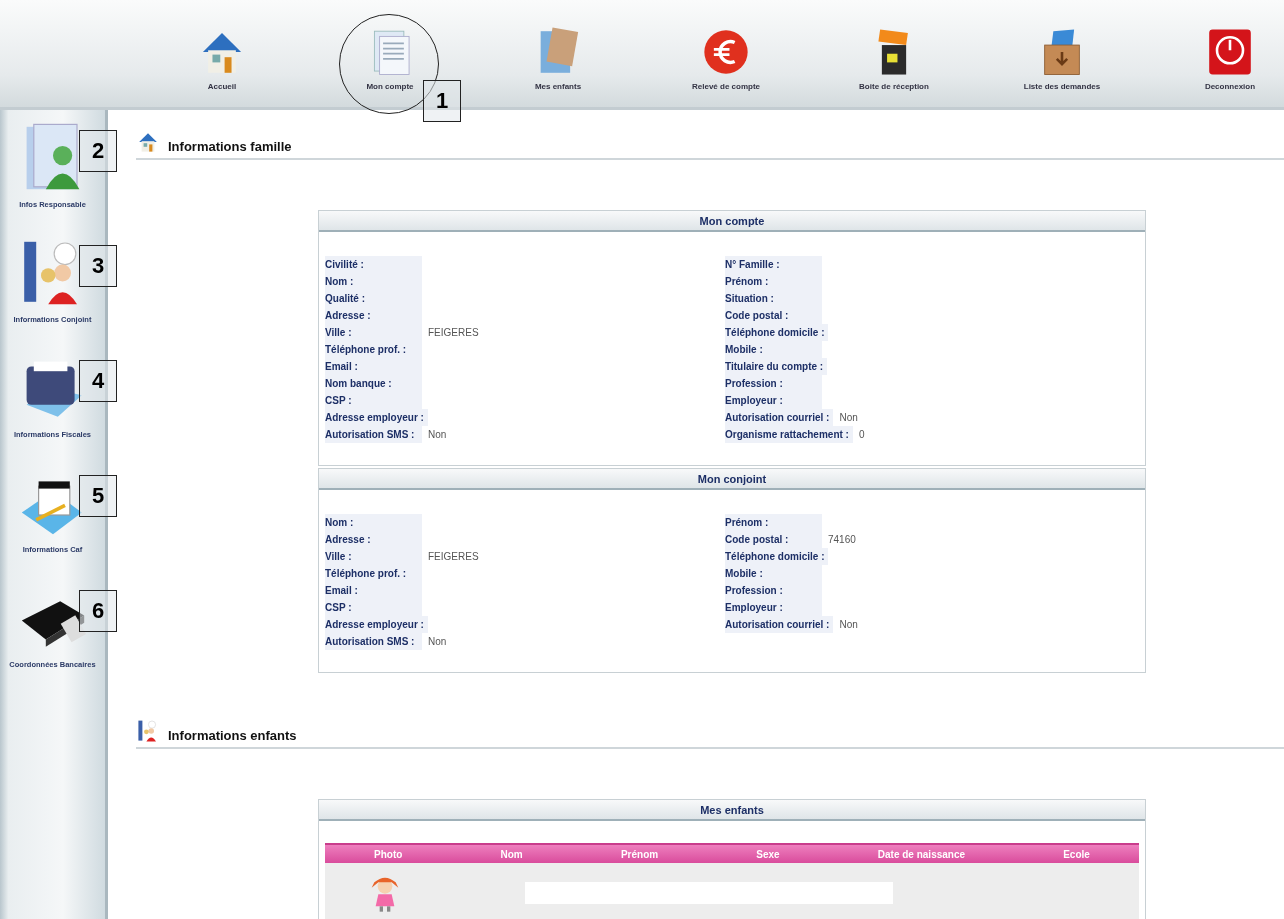 This screenshot has height=919, width=1284. What do you see at coordinates (732, 221) in the screenshot?
I see `card-header: Mon compte` at bounding box center [732, 221].